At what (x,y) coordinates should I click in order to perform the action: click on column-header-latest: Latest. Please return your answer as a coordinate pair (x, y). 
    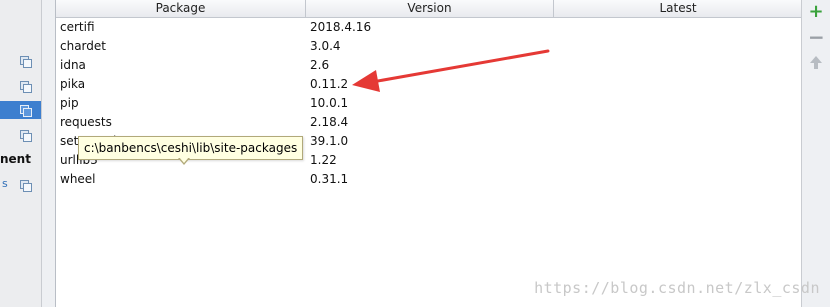
    Looking at the image, I should click on (678, 8).